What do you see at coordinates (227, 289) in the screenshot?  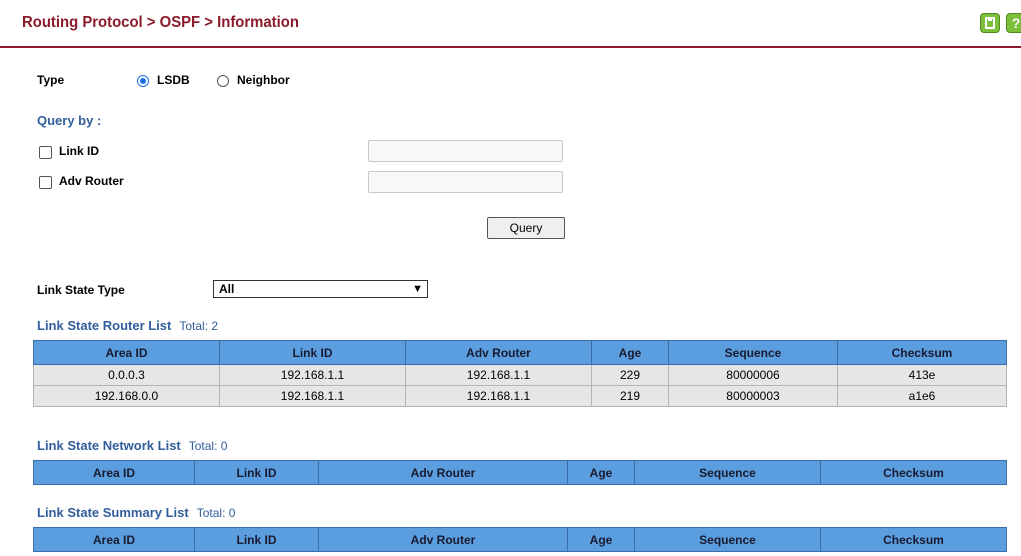 I see `link-state-type-value: All` at bounding box center [227, 289].